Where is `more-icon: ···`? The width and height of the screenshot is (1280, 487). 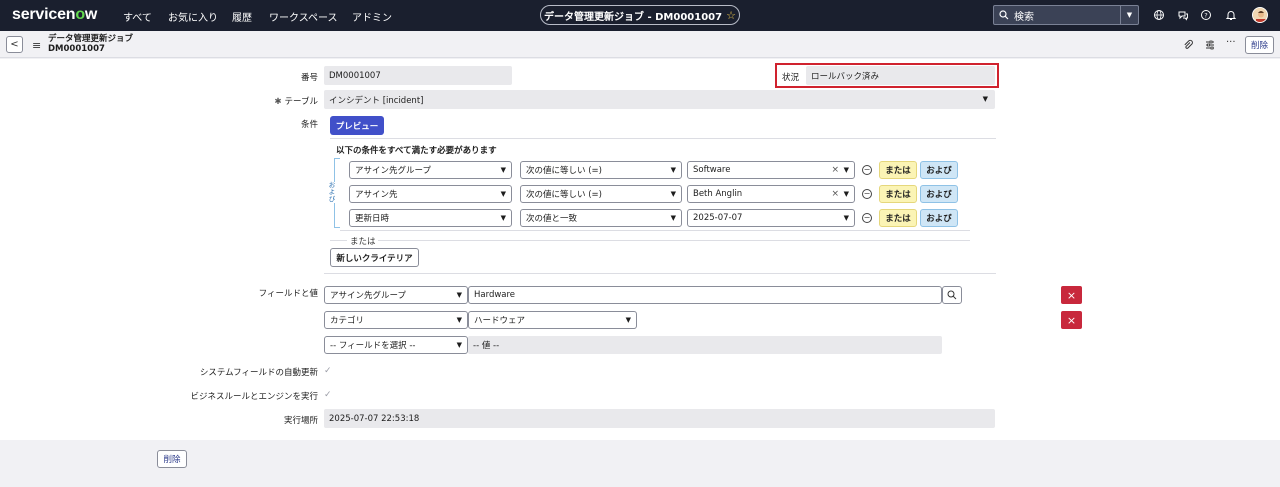
more-icon: ··· is located at coordinates (1231, 42).